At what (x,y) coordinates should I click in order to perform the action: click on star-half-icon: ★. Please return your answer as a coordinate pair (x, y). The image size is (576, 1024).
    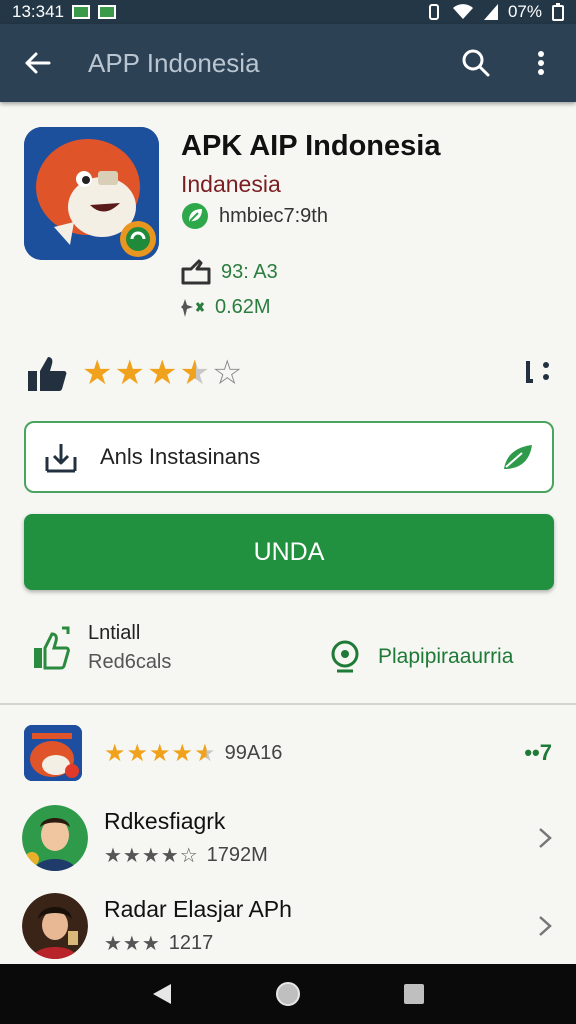
    Looking at the image, I should click on (194, 373).